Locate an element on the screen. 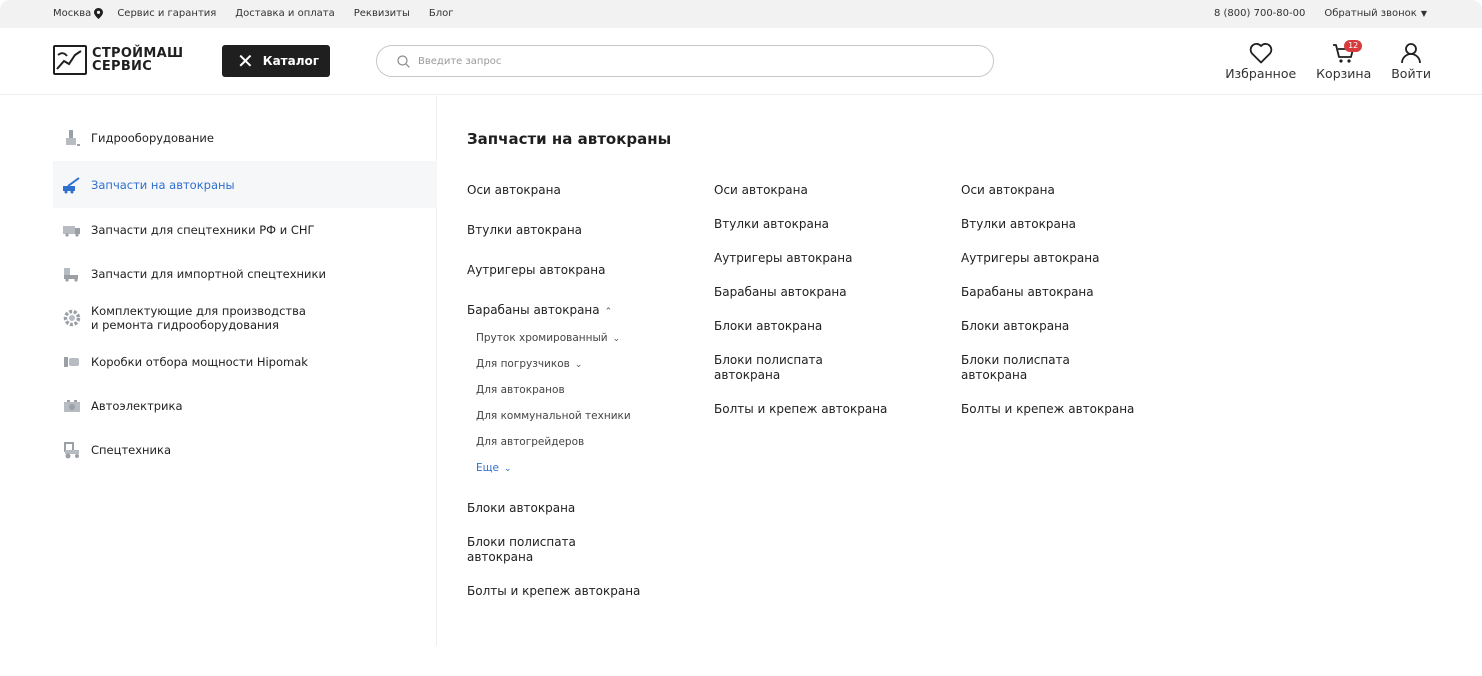  caret-down-icon: ▼ is located at coordinates (1423, 13).